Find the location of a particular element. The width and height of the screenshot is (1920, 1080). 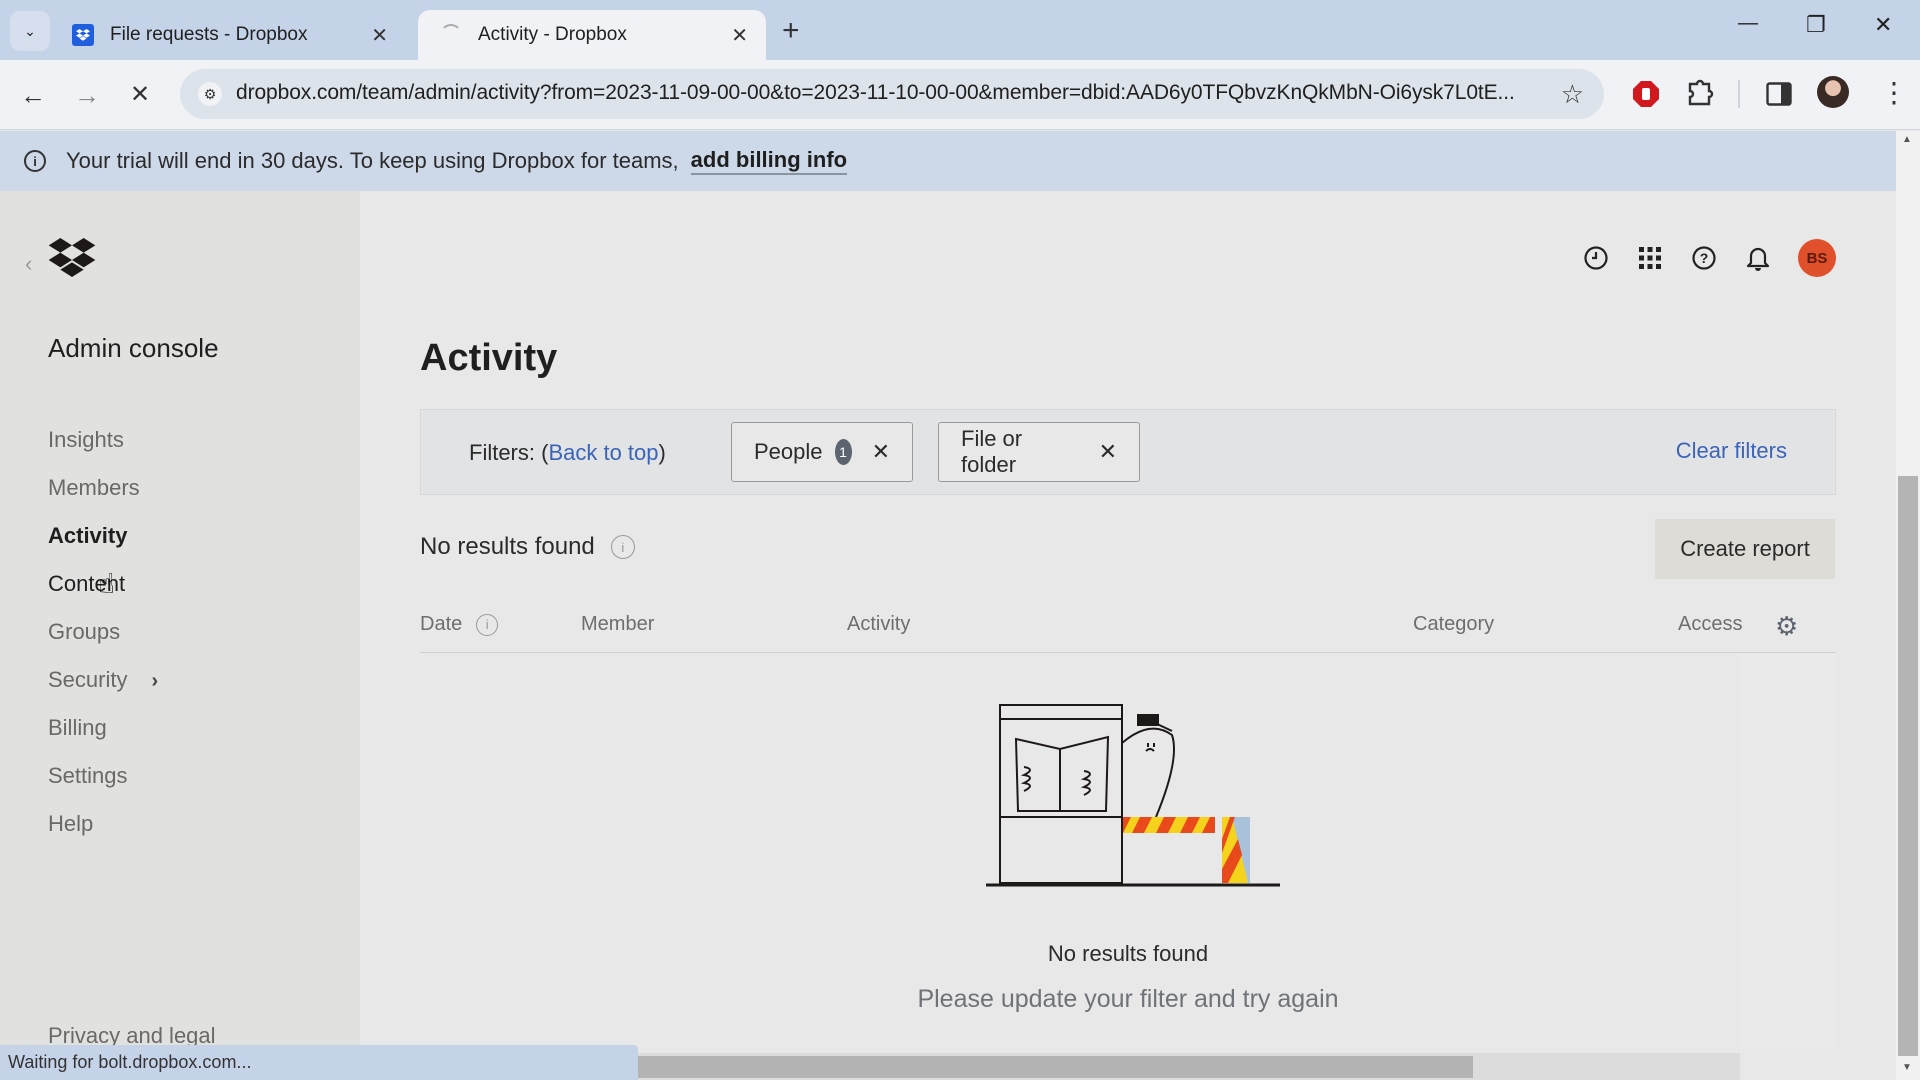

extensions-puzzle-icon is located at coordinates (1700, 95).